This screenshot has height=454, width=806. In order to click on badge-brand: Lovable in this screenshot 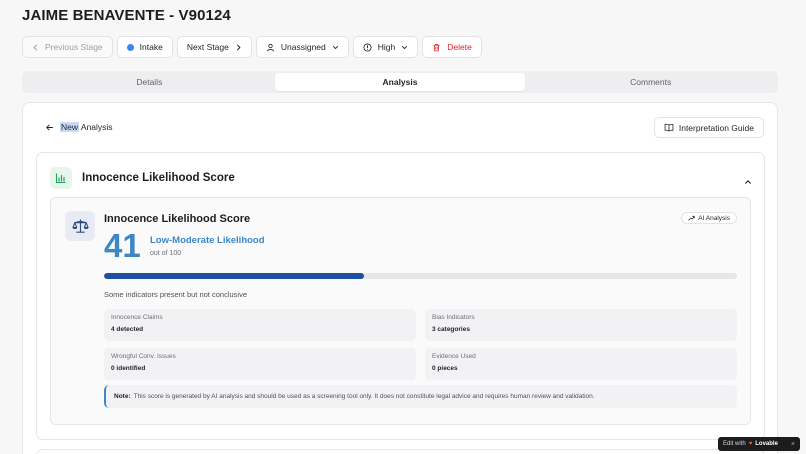, I will do `click(766, 444)`.